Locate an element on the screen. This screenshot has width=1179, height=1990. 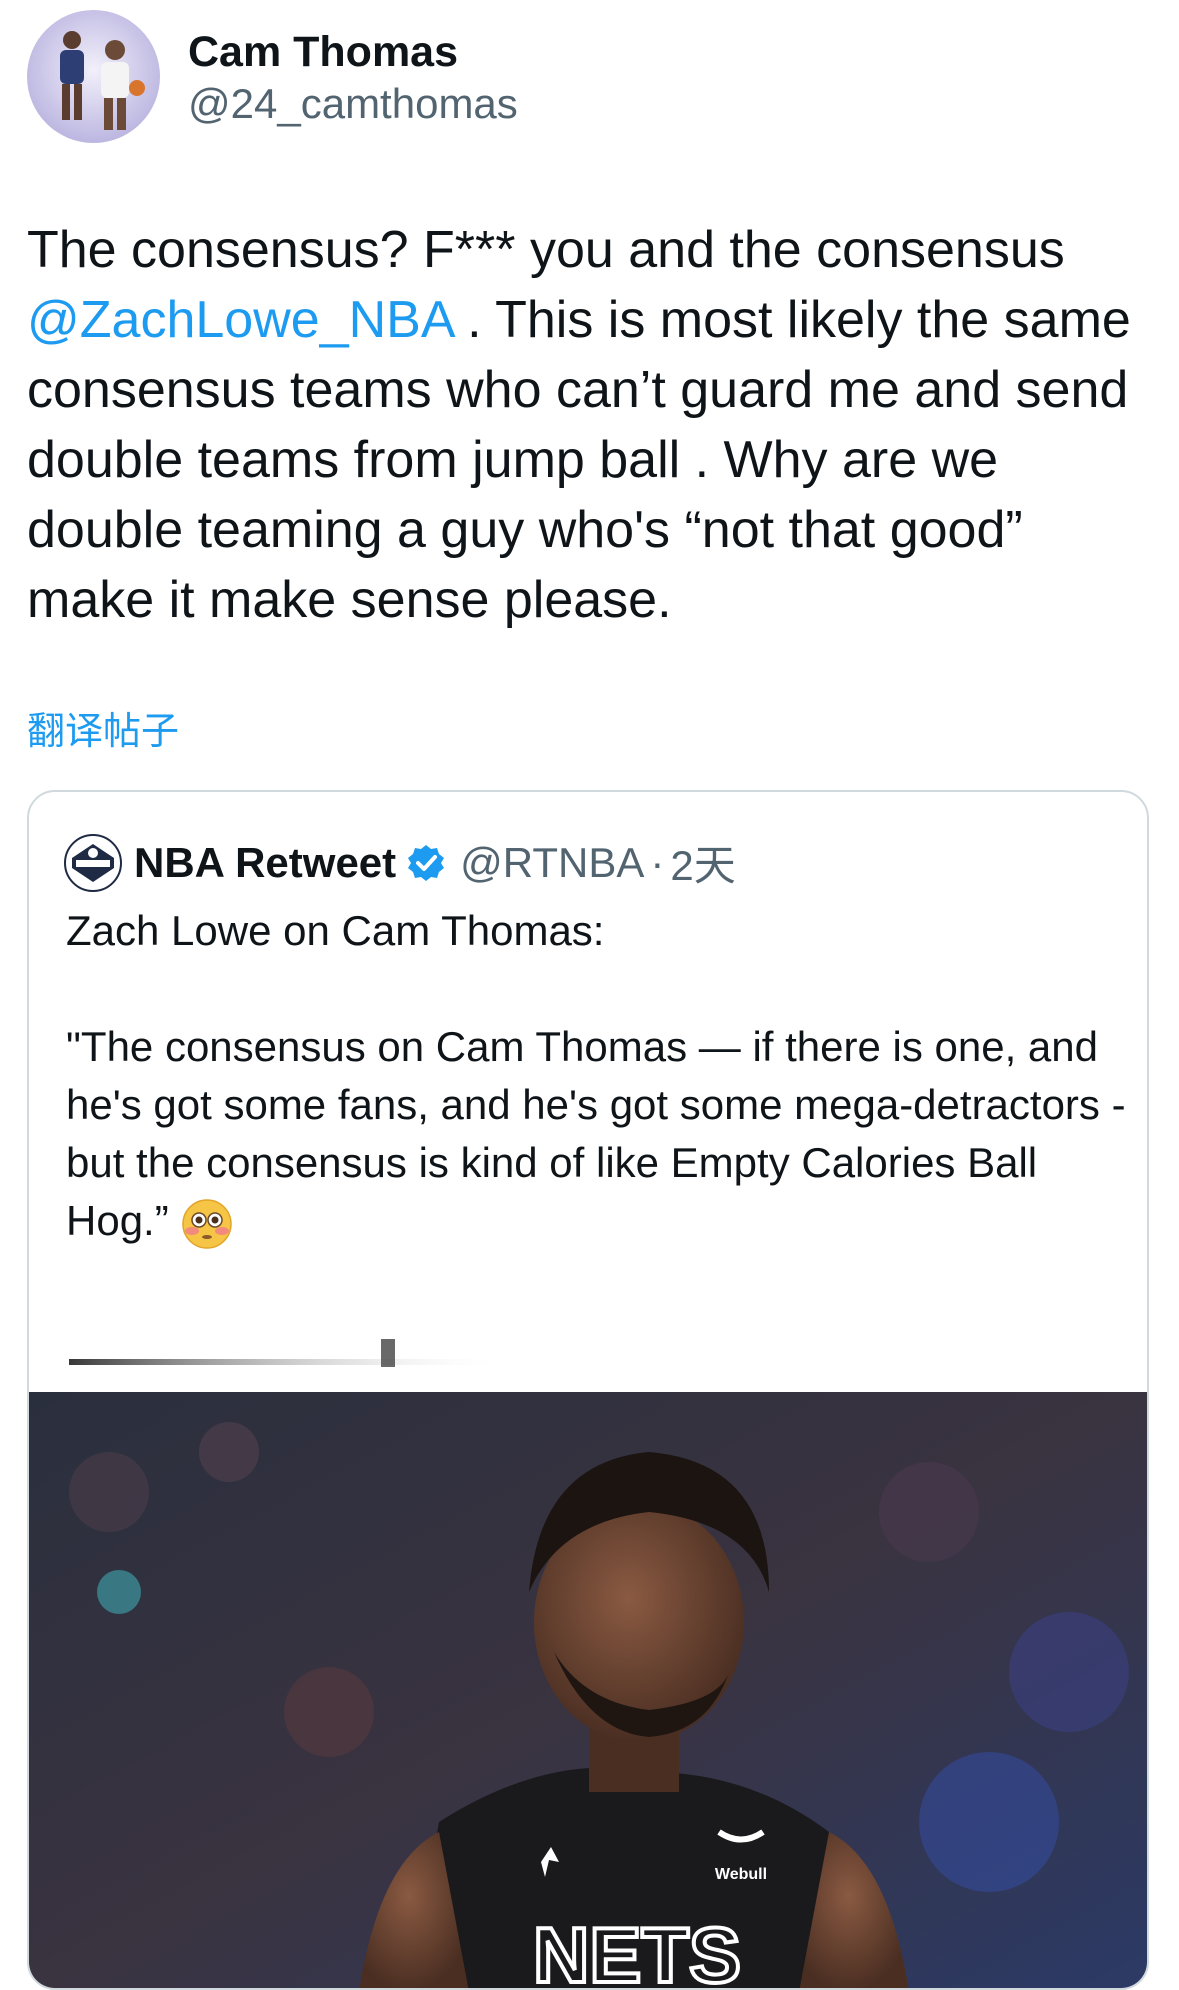
quoted-text-line1: Zach Lowe on Cam Thomas: is located at coordinates (335, 930).